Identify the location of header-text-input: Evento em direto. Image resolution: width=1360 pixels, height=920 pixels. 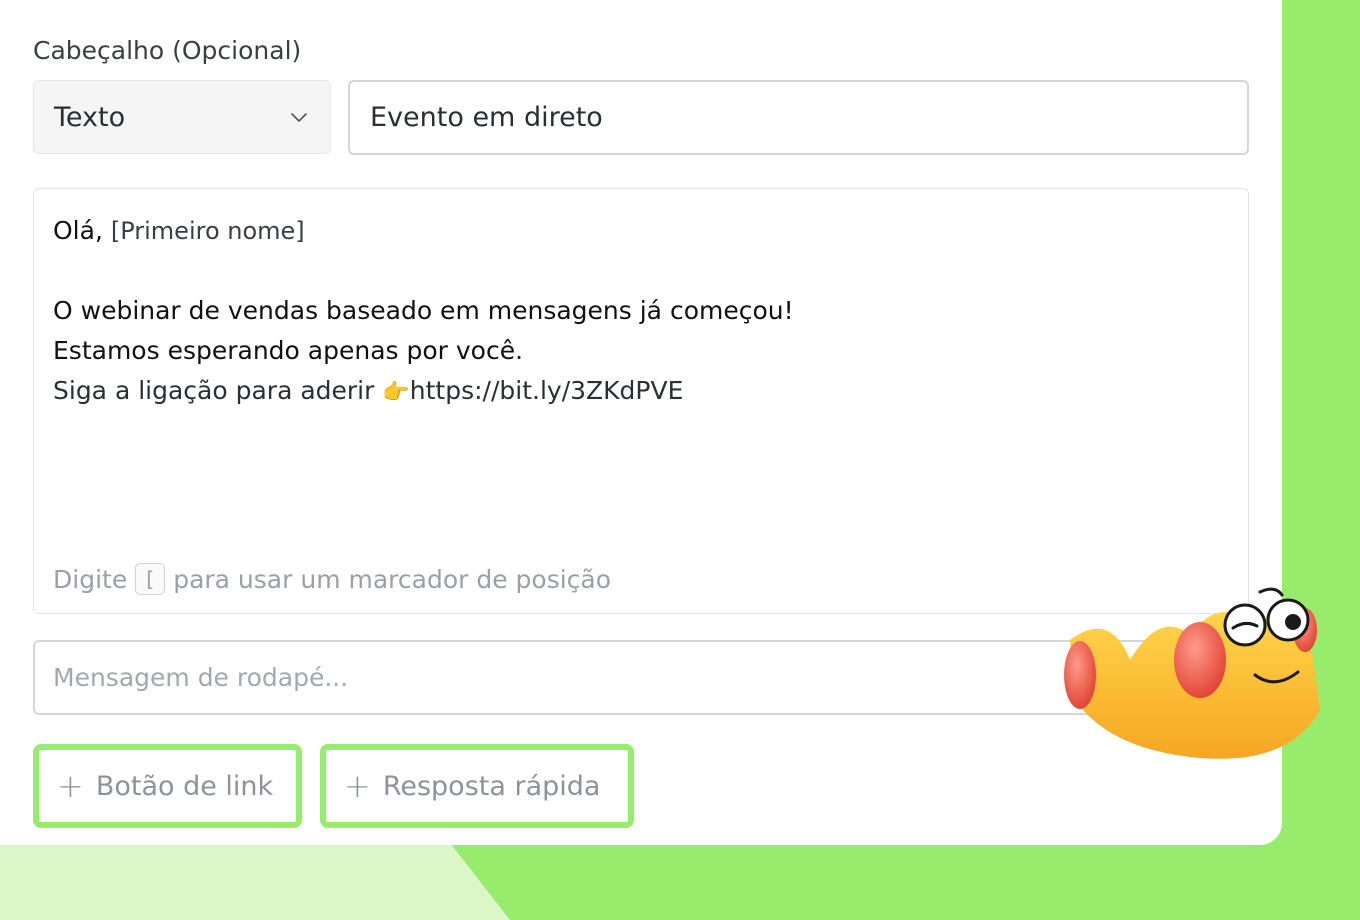
(798, 117).